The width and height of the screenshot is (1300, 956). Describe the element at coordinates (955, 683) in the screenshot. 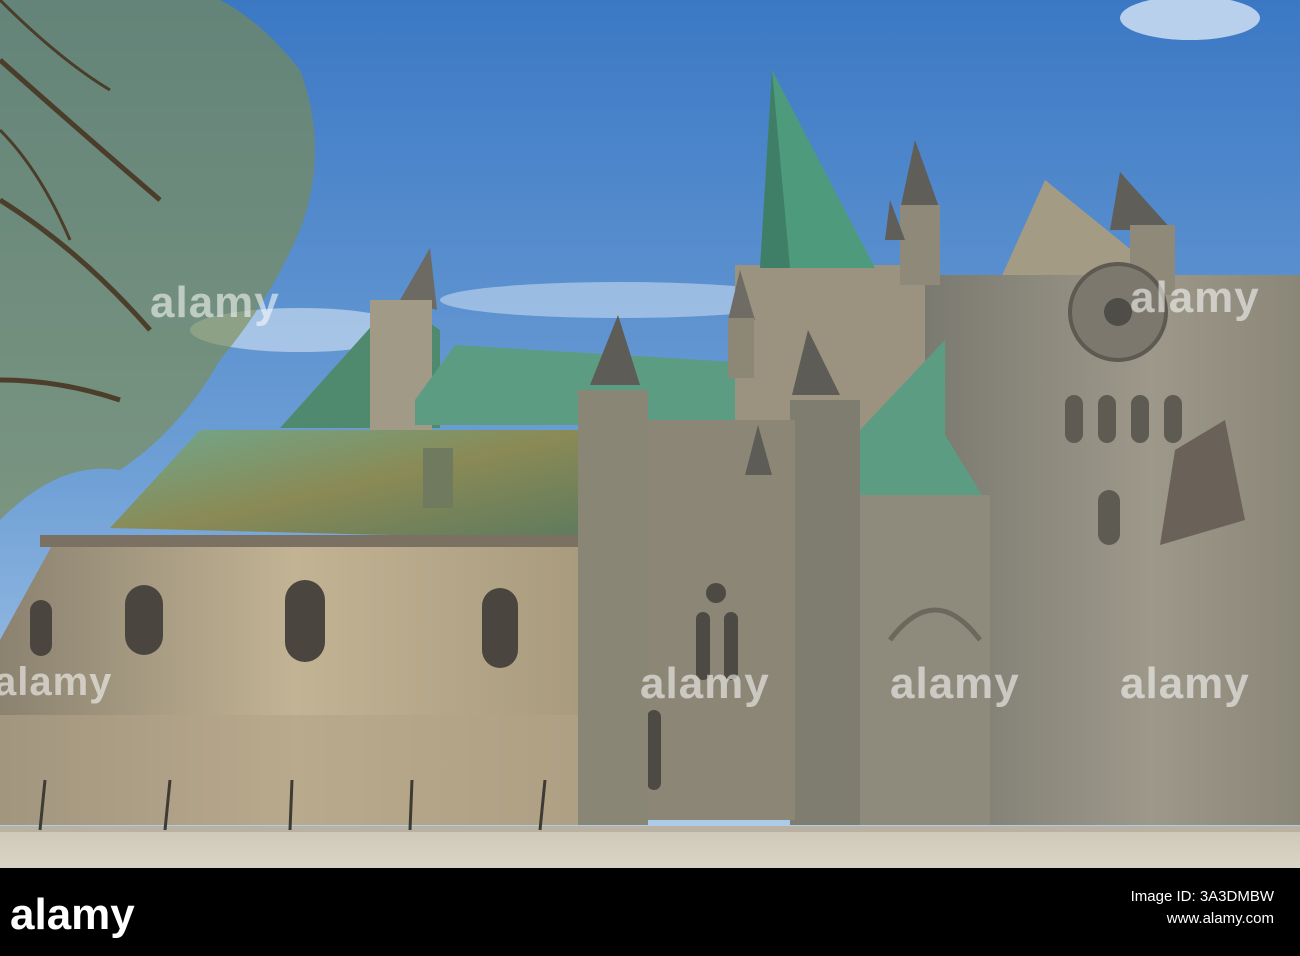

I see `watermark-mid-right: alamy` at that location.